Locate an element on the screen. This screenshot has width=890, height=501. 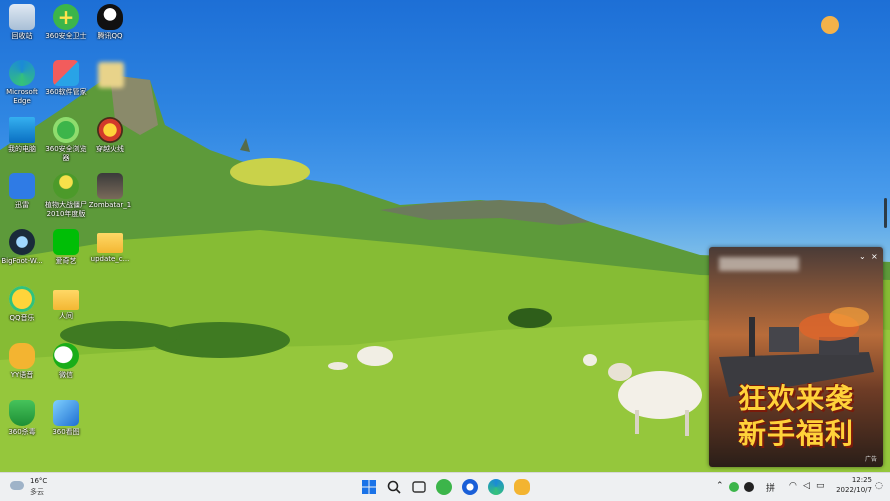
taskbar: 16°C 多云 ⌃ 拼 ◠ ◁ ▭ 12:25 2022/10/7 ◌ is located at coordinates (445, 486).